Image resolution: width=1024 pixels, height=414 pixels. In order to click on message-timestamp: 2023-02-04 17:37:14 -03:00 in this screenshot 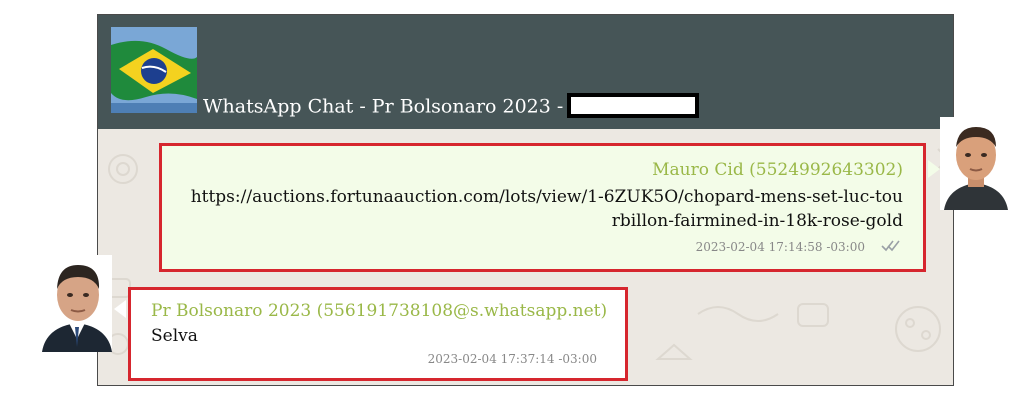, I will do `click(512, 359)`.